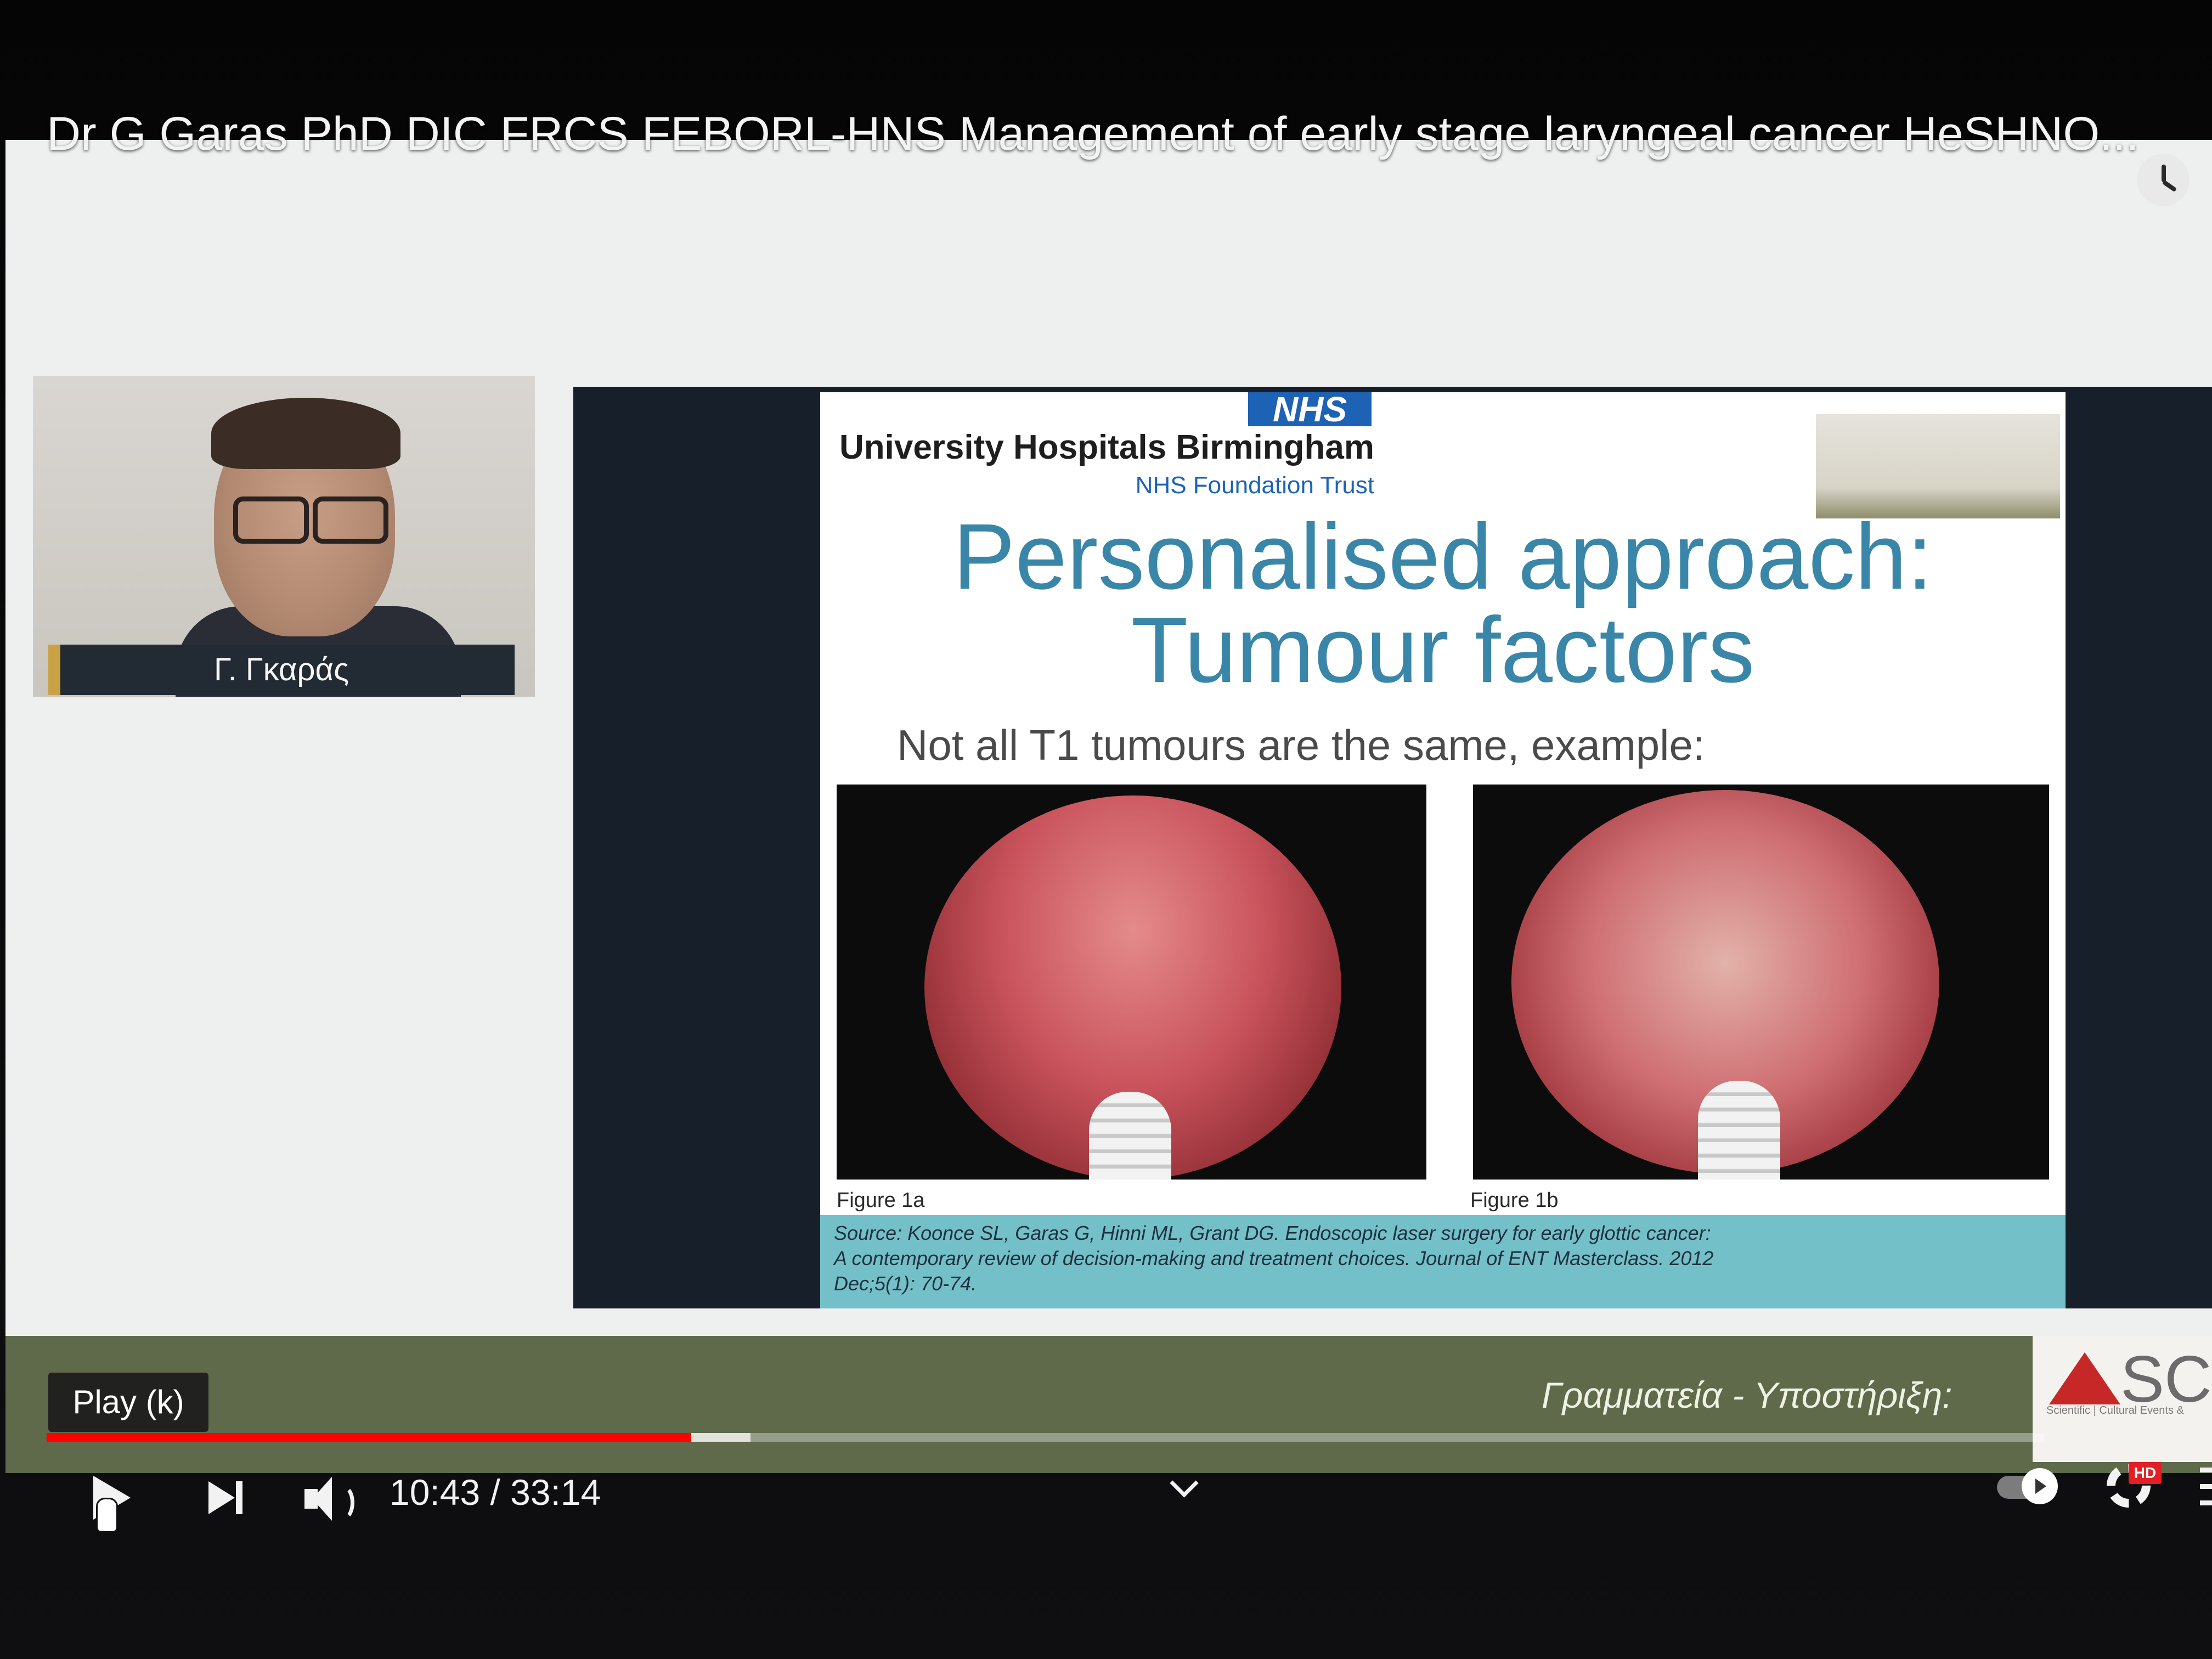 The height and width of the screenshot is (1659, 2212). What do you see at coordinates (350, 520) in the screenshot?
I see `glasses-right-lens` at bounding box center [350, 520].